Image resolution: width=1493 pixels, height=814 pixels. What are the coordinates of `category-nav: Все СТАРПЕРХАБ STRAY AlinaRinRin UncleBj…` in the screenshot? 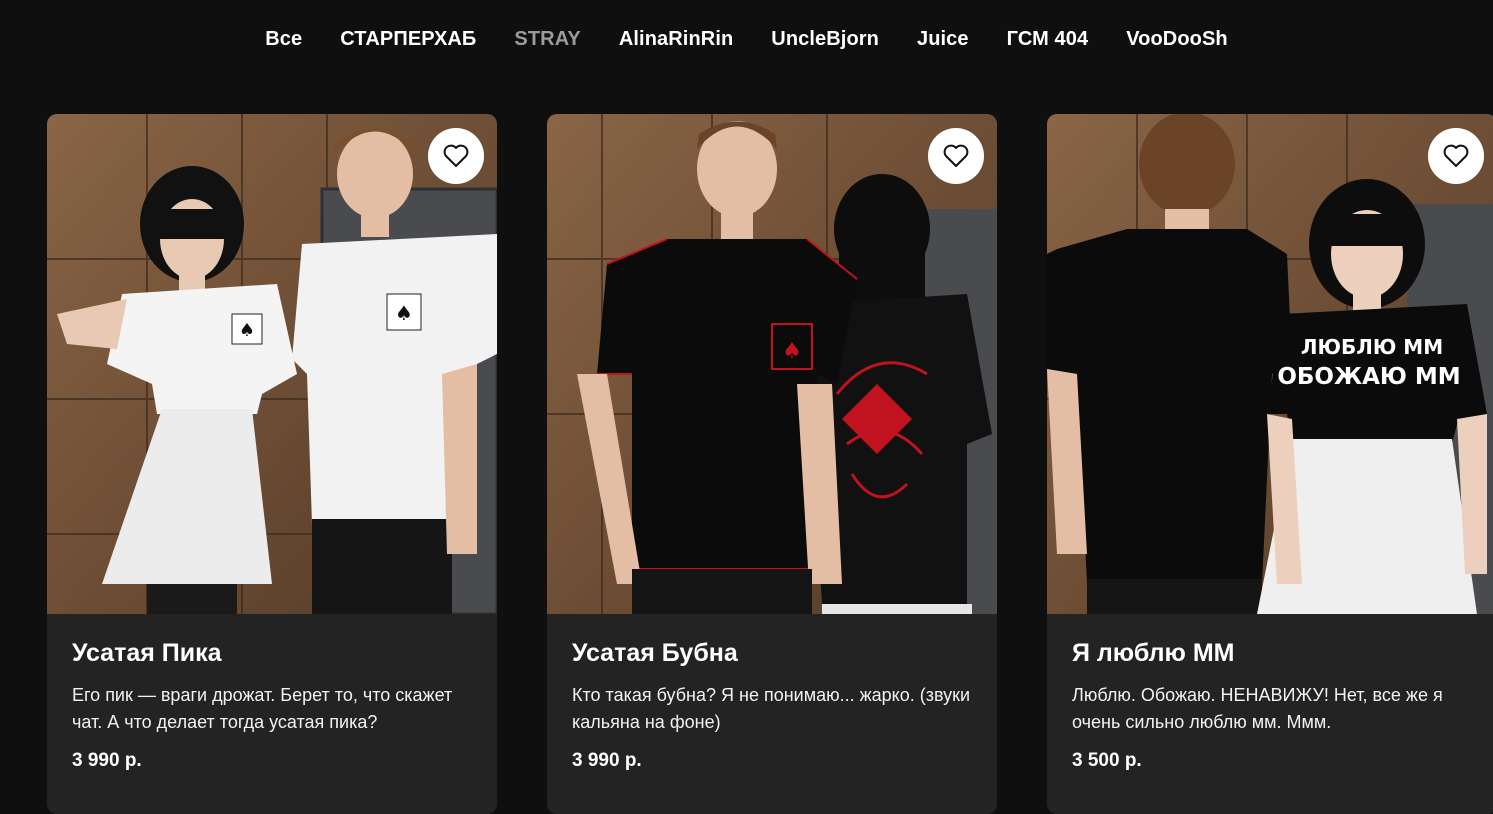 It's located at (746, 39).